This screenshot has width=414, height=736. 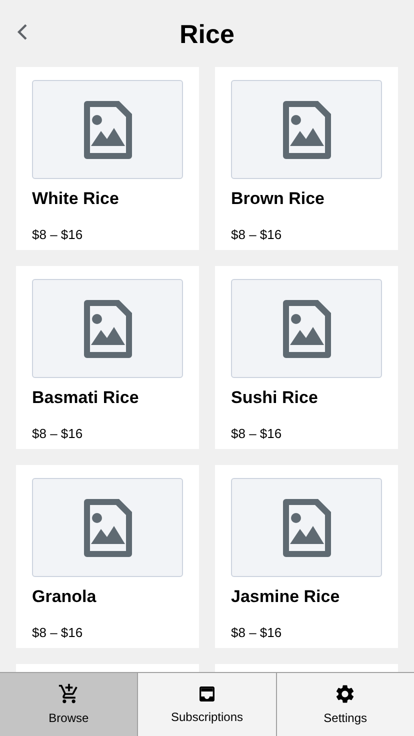 What do you see at coordinates (278, 199) in the screenshot?
I see `product-name: Brown Rice` at bounding box center [278, 199].